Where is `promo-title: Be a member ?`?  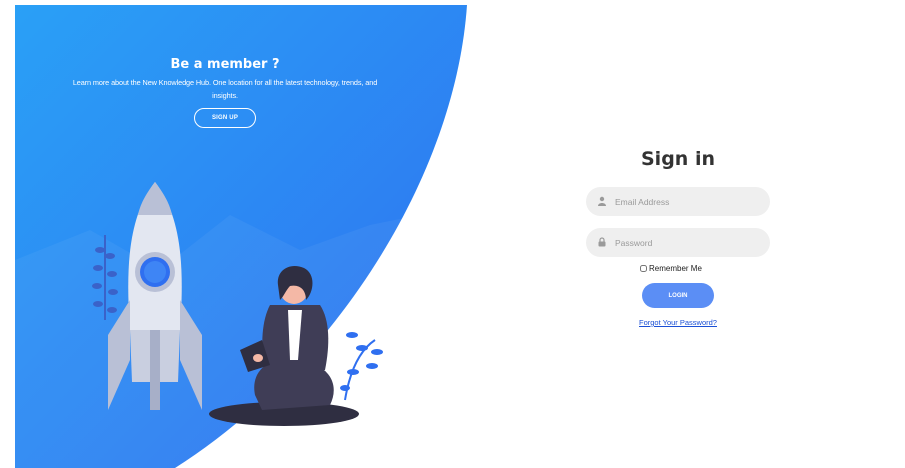 promo-title: Be a member ? is located at coordinates (225, 64).